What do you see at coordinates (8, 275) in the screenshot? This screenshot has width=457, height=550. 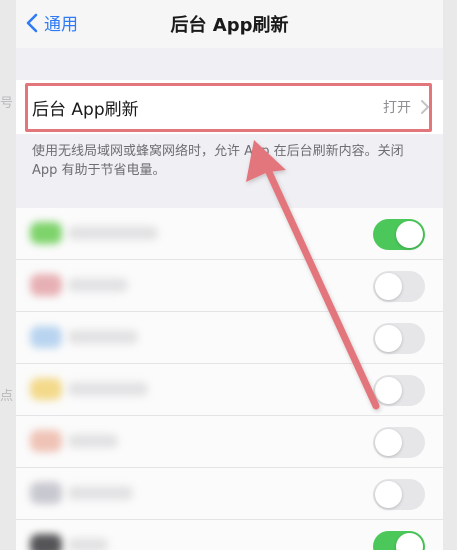 I see `left-background-strip: 号 点` at bounding box center [8, 275].